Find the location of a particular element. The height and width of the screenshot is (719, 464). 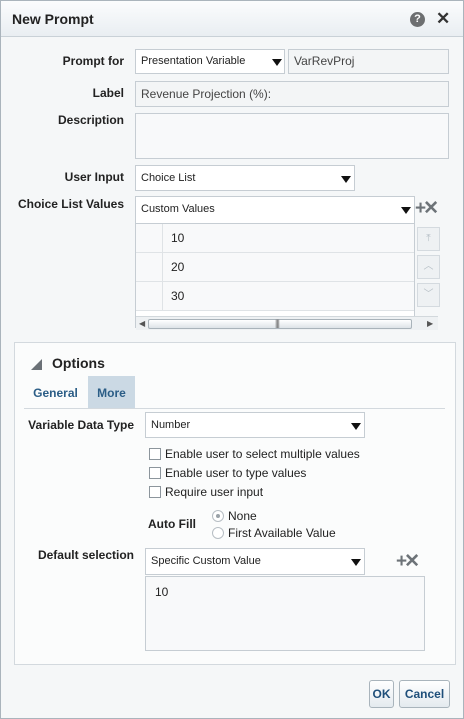

scroll-right-icon: ▶ is located at coordinates (430, 323).